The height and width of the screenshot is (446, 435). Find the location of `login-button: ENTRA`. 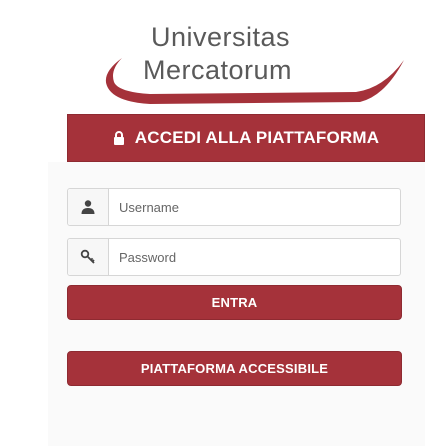

login-button: ENTRA is located at coordinates (234, 302).